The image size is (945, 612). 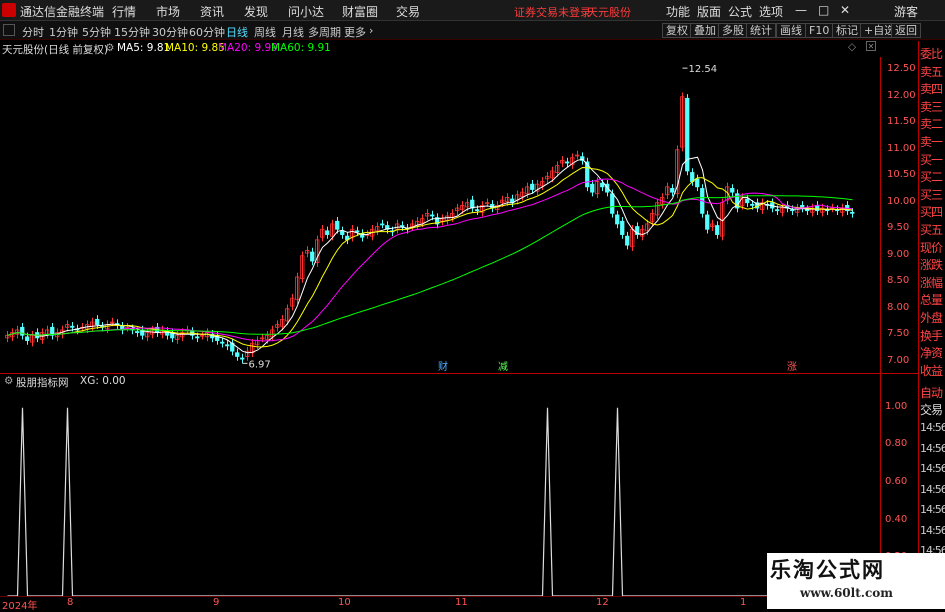 What do you see at coordinates (906, 11) in the screenshot?
I see `user-label: 游客` at bounding box center [906, 11].